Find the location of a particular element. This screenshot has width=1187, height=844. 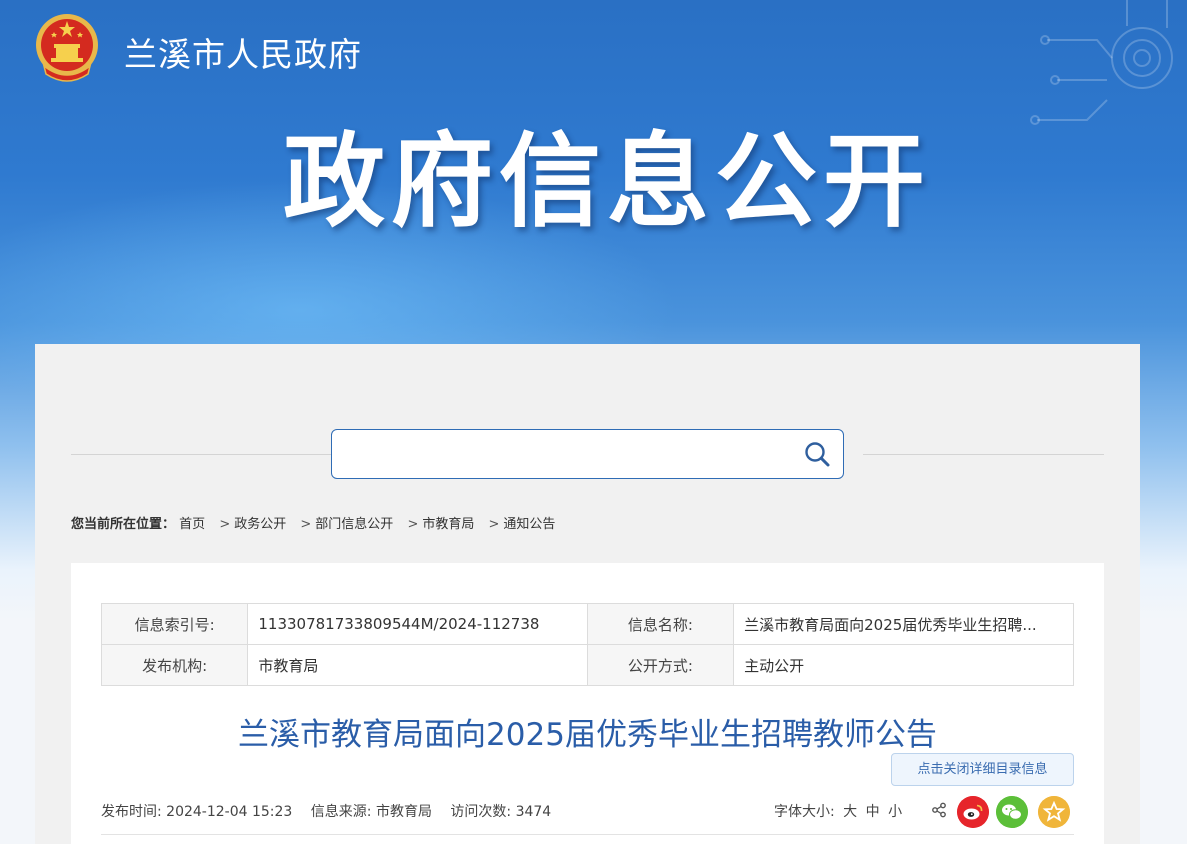

mode-value: 主动公开 is located at coordinates (903, 665).